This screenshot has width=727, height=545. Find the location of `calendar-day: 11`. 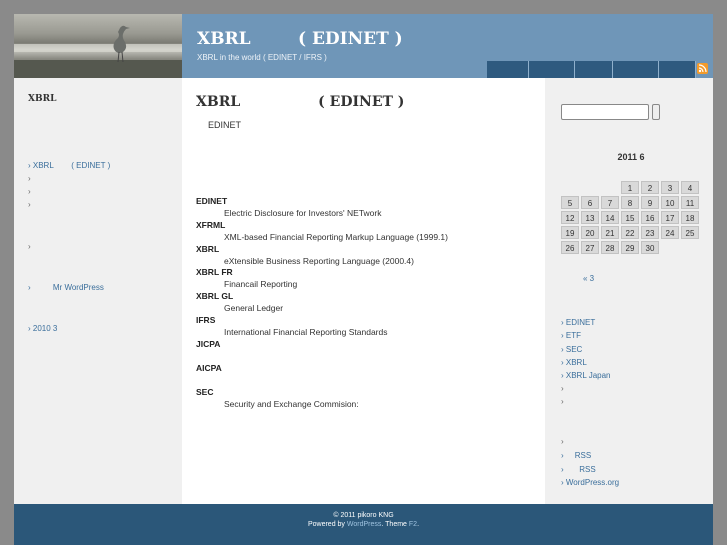

calendar-day: 11 is located at coordinates (690, 202).